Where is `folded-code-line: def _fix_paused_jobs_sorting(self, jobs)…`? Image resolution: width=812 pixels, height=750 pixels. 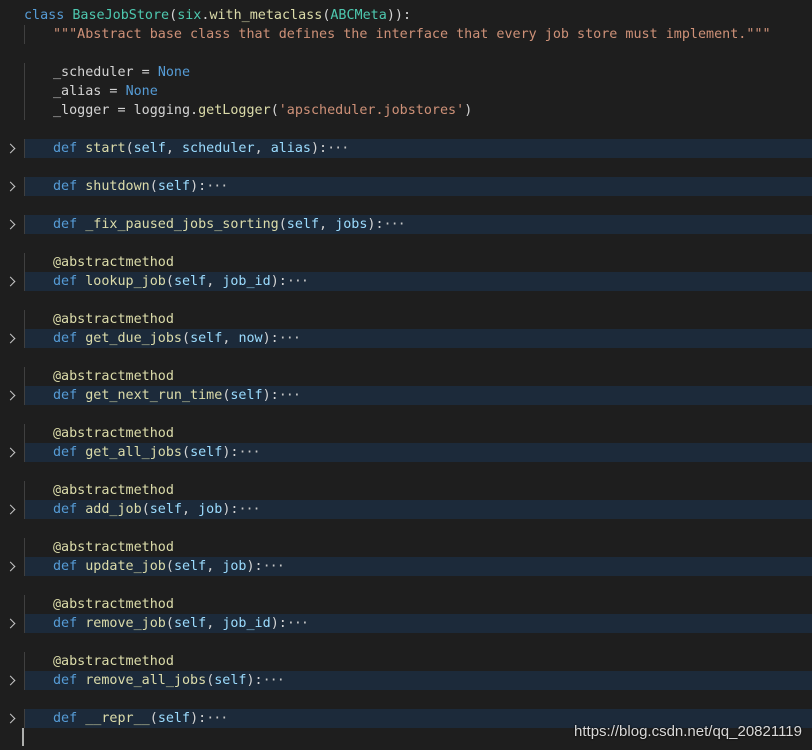 folded-code-line: def _fix_paused_jobs_sorting(self, jobs)… is located at coordinates (406, 224).